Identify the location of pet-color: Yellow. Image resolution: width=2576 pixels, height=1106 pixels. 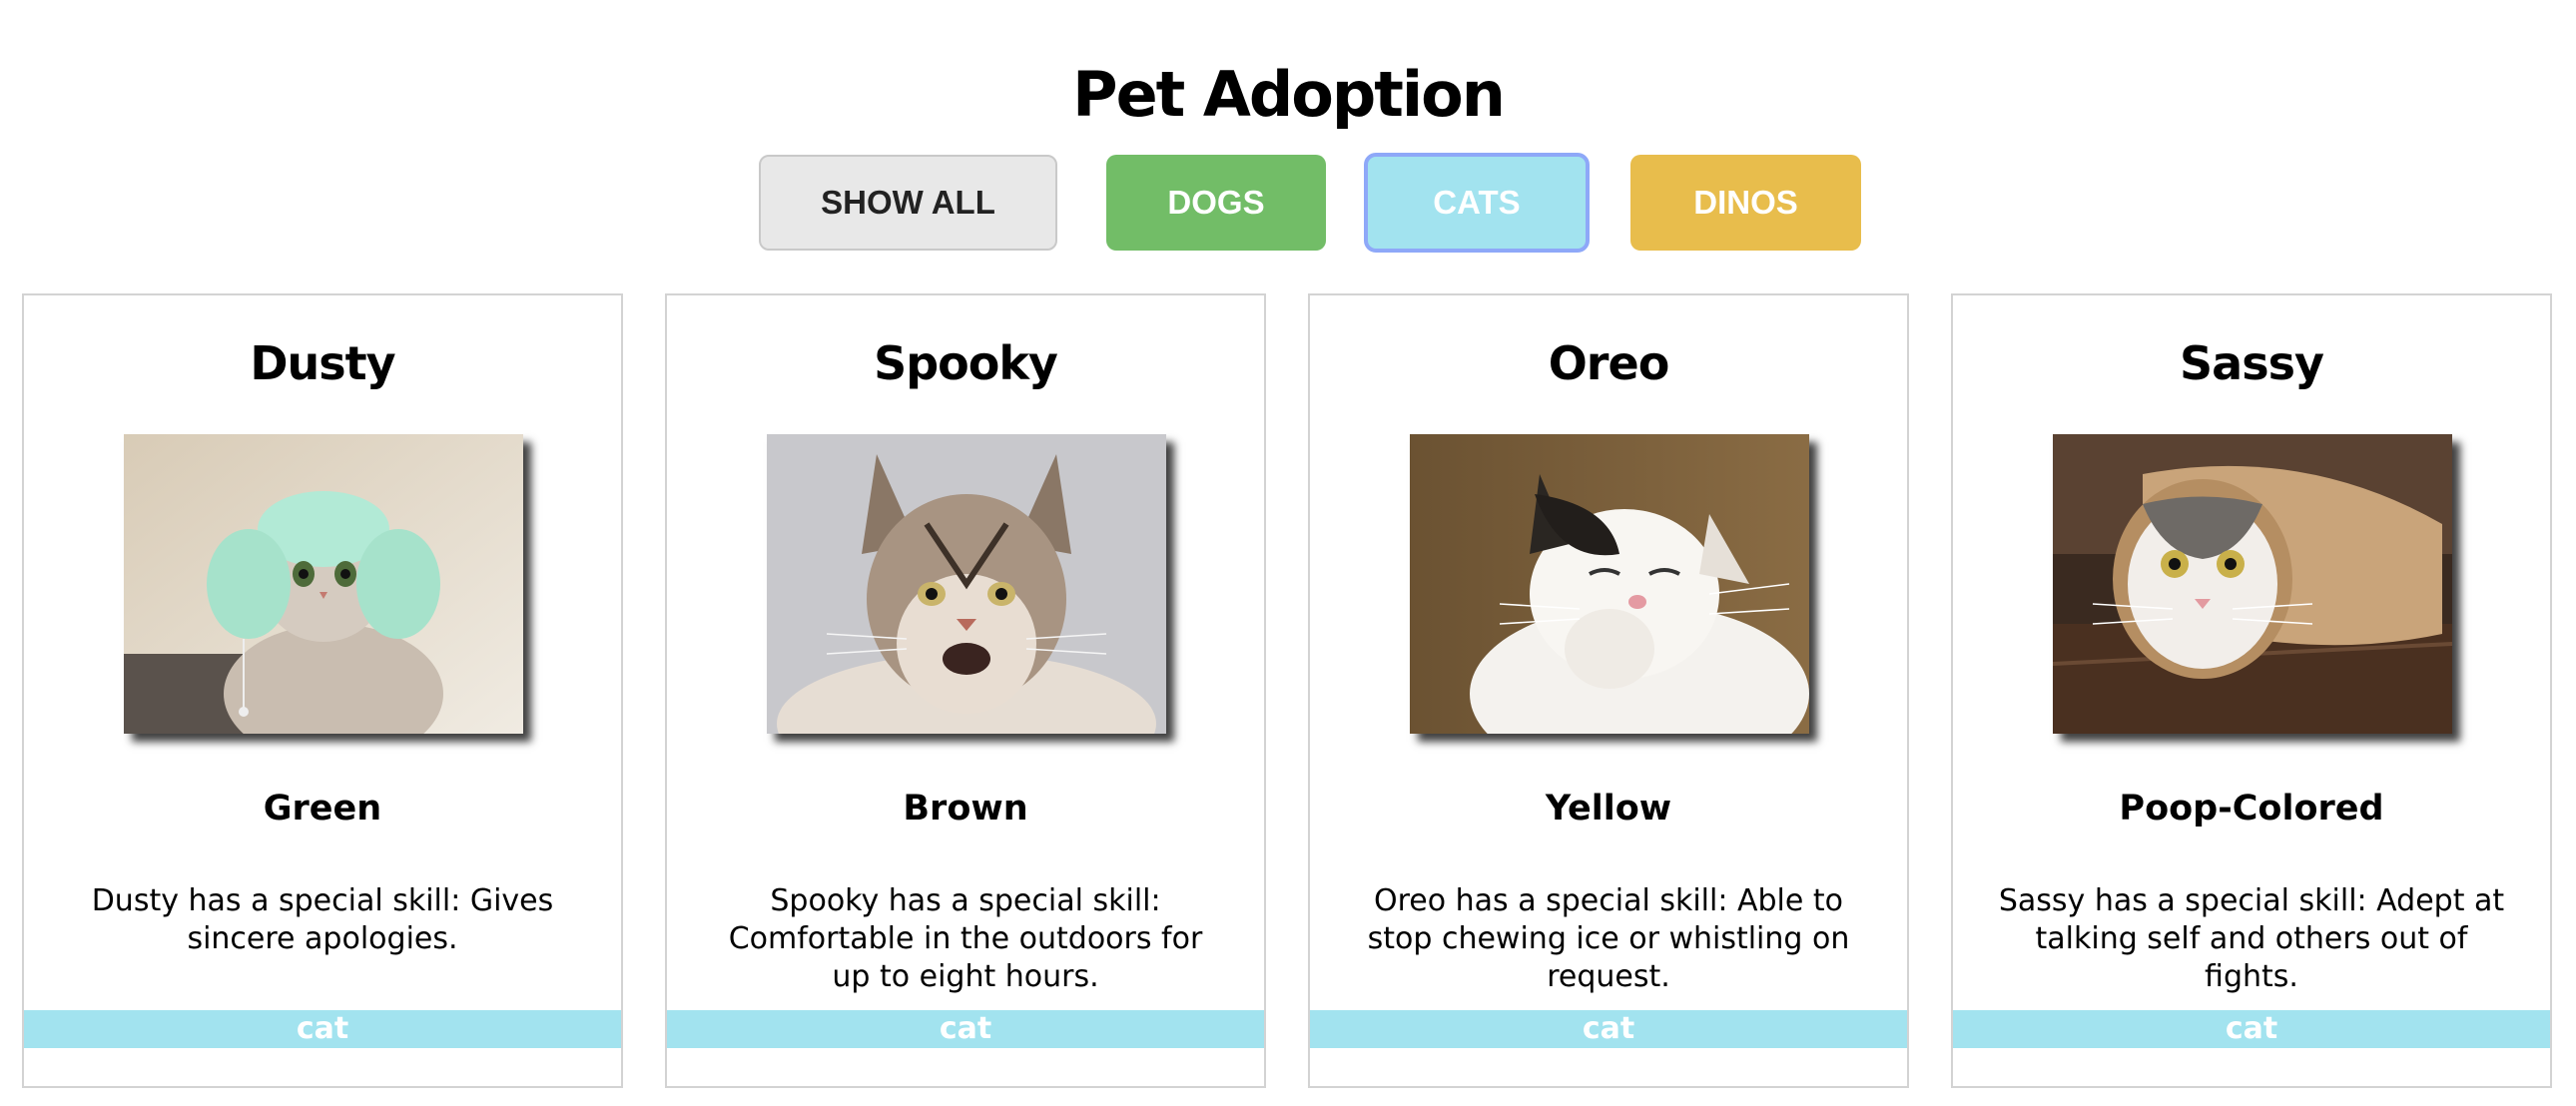
(1608, 809).